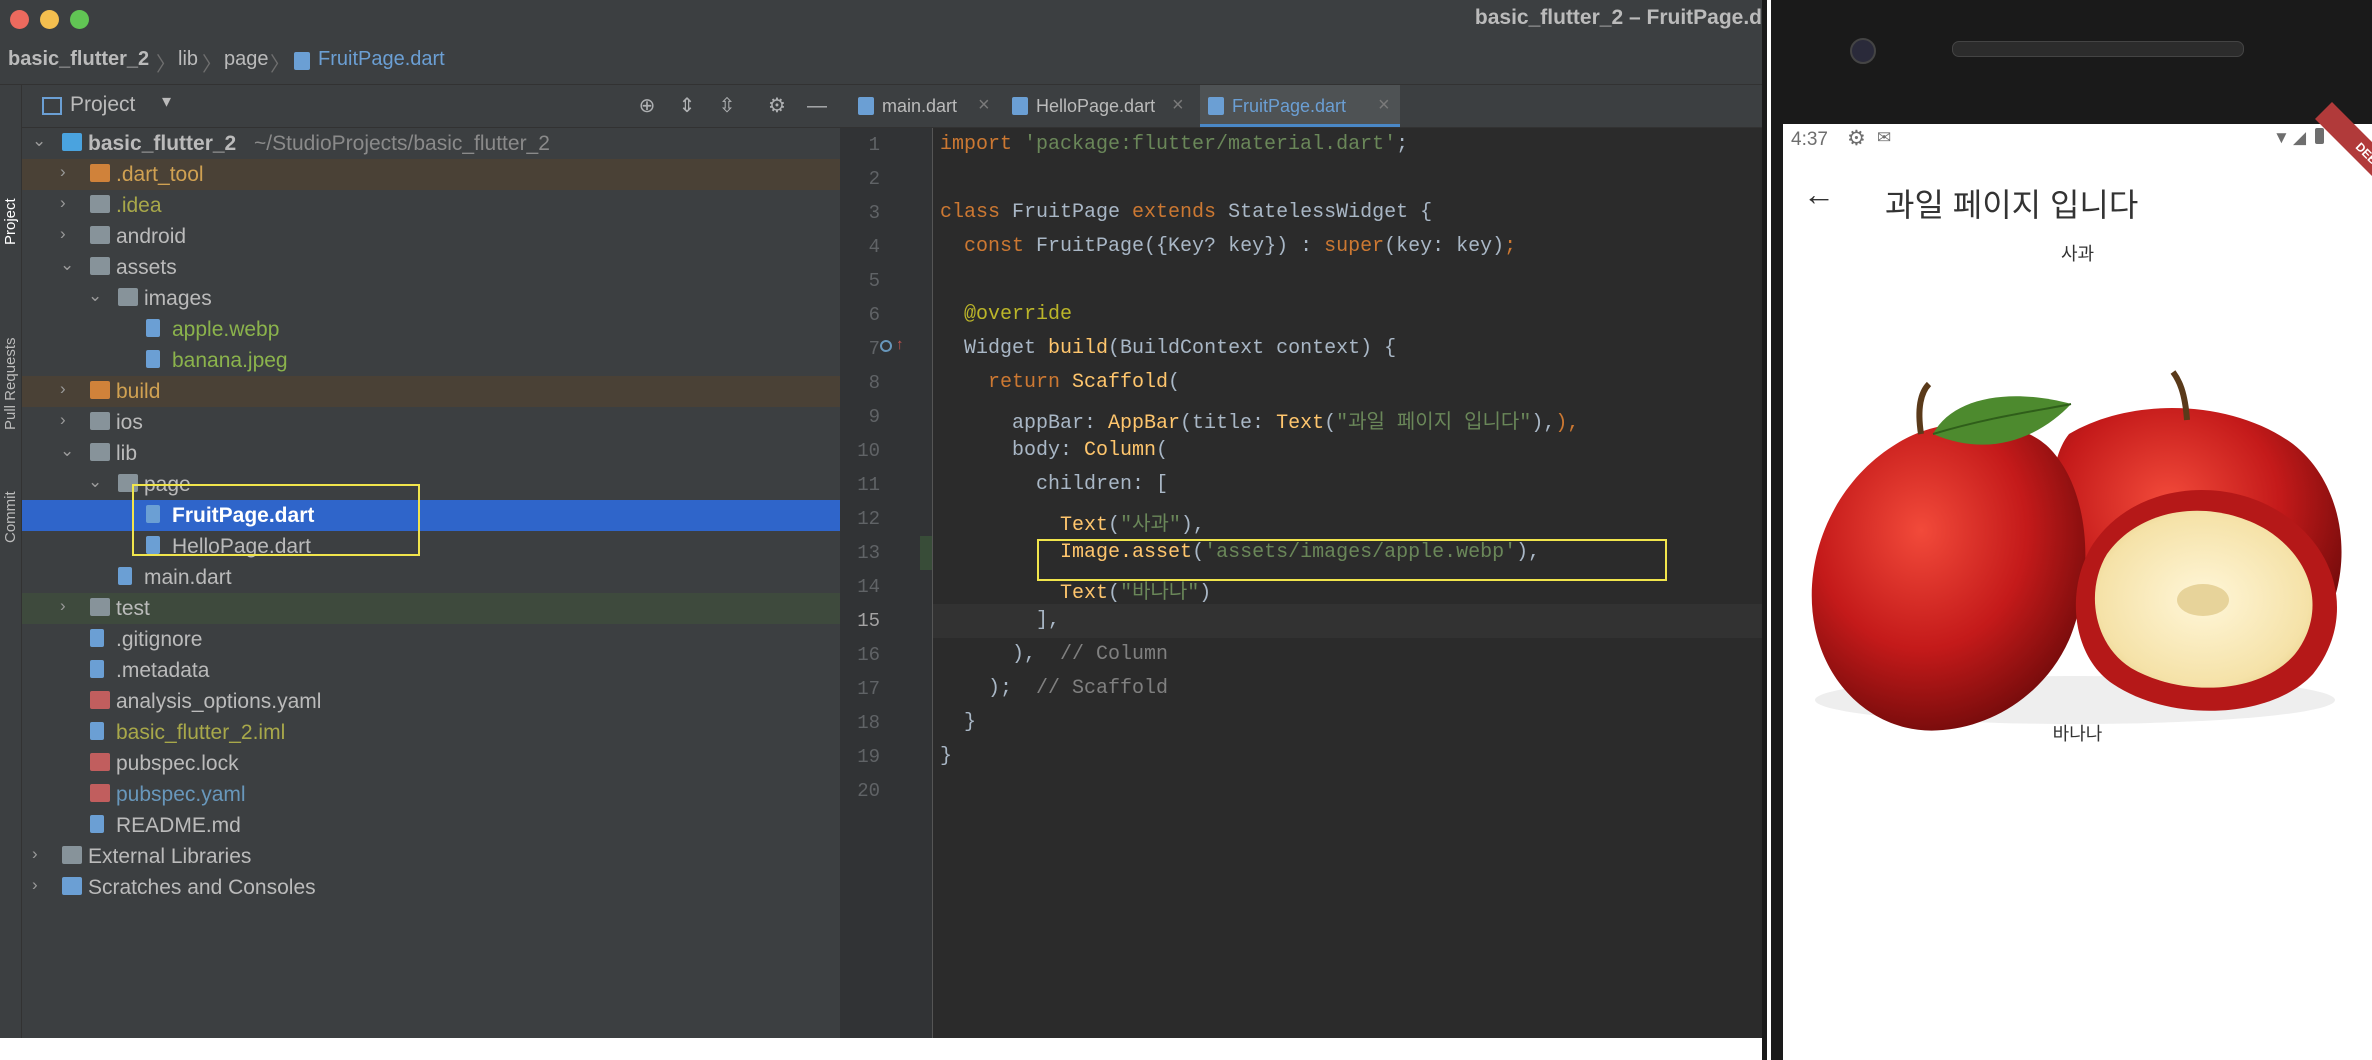 The image size is (2372, 1060). I want to click on close-window-button, so click(19, 19).